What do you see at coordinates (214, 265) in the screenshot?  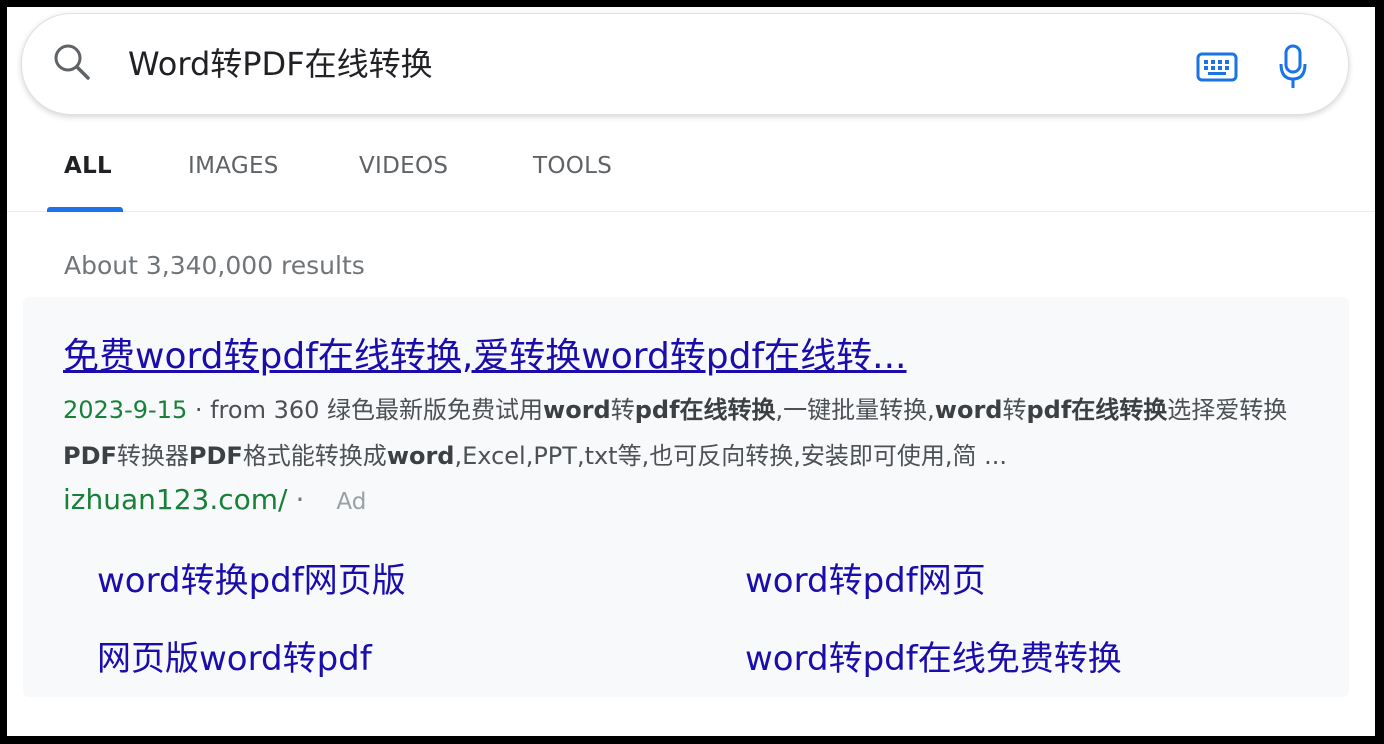 I see `result-count: About 3,340,000 results` at bounding box center [214, 265].